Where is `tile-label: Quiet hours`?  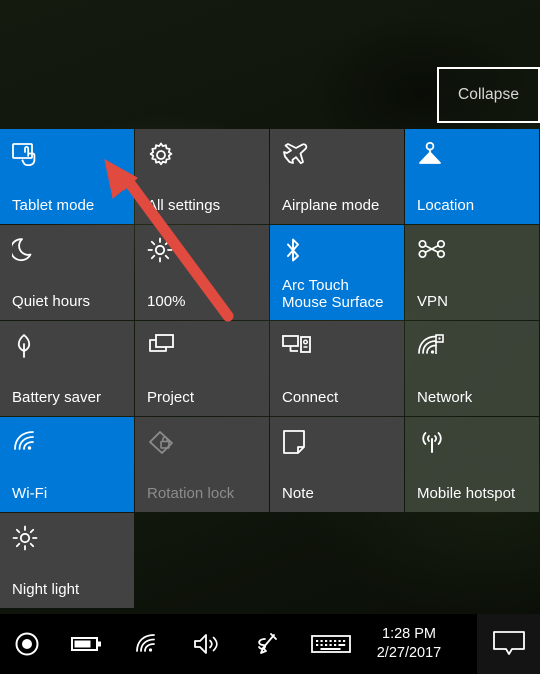 tile-label: Quiet hours is located at coordinates (51, 301).